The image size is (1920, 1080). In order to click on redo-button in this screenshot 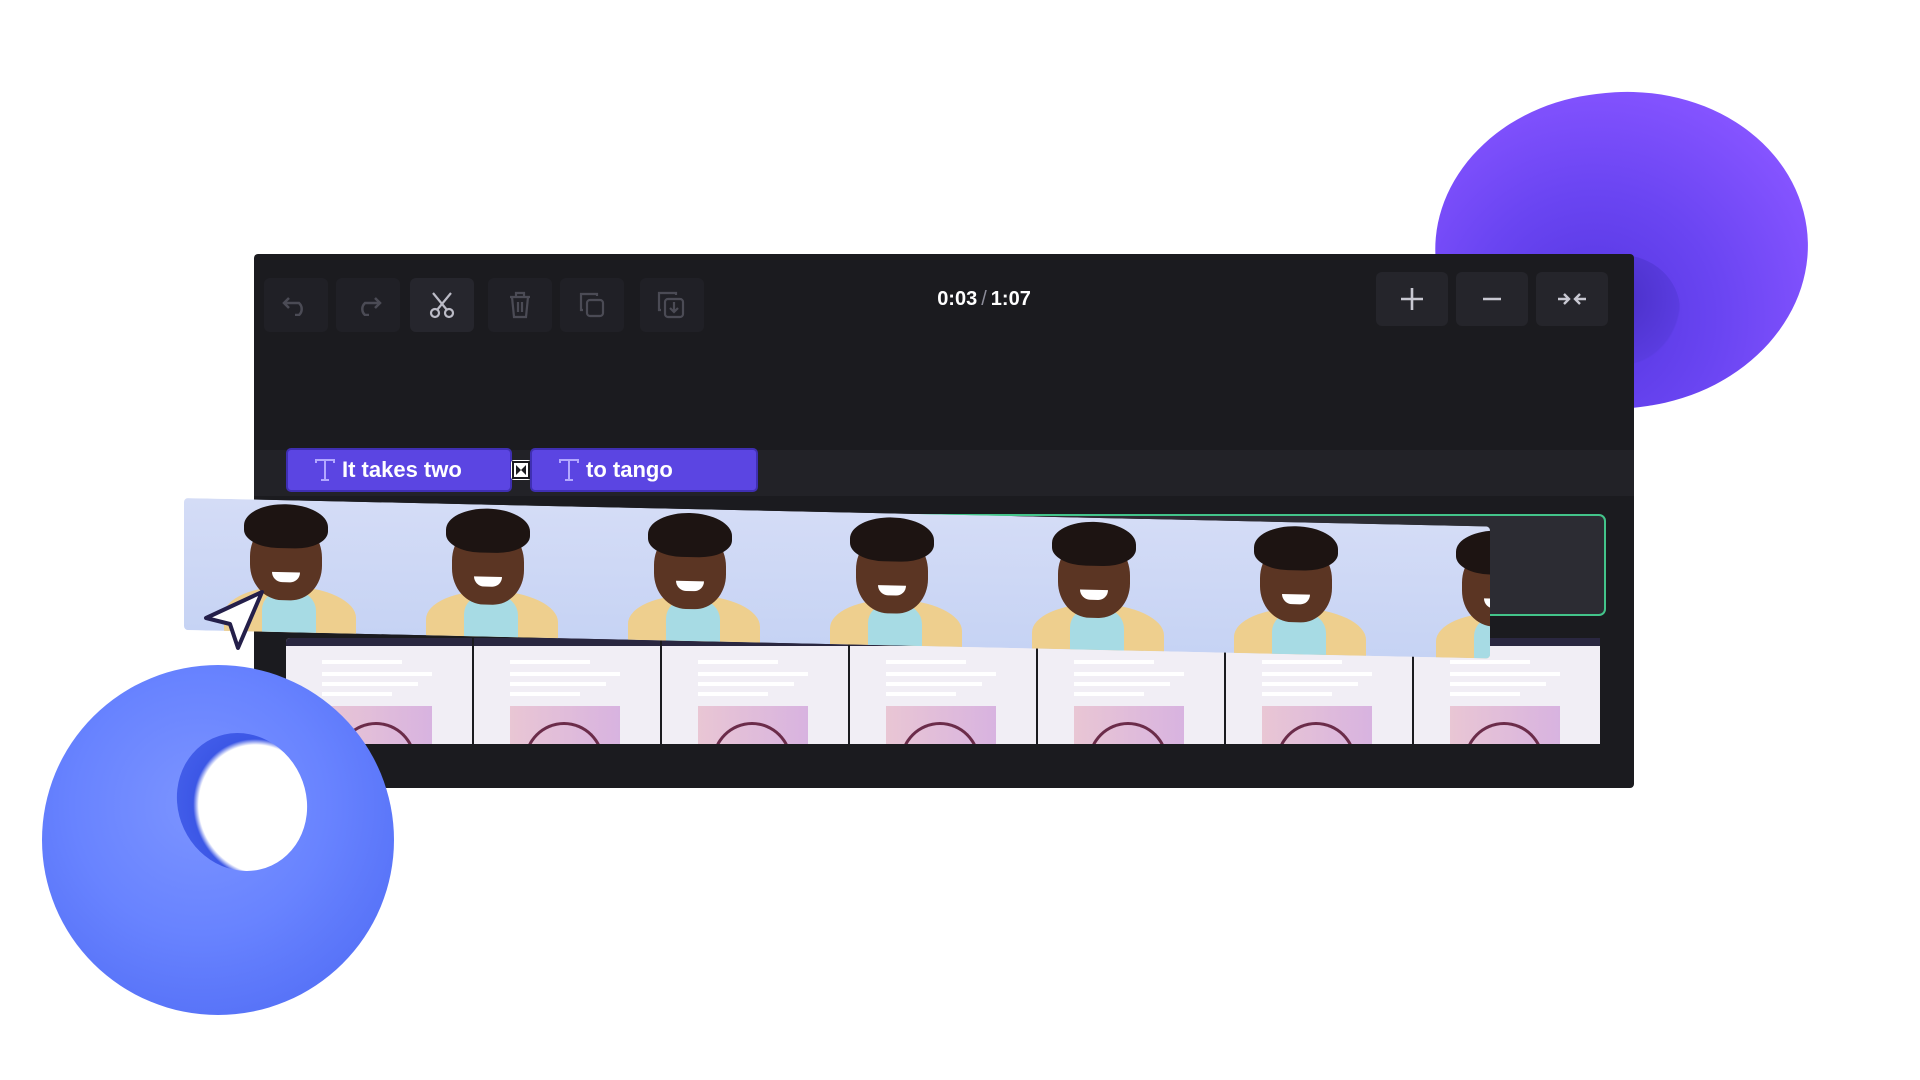, I will do `click(368, 305)`.